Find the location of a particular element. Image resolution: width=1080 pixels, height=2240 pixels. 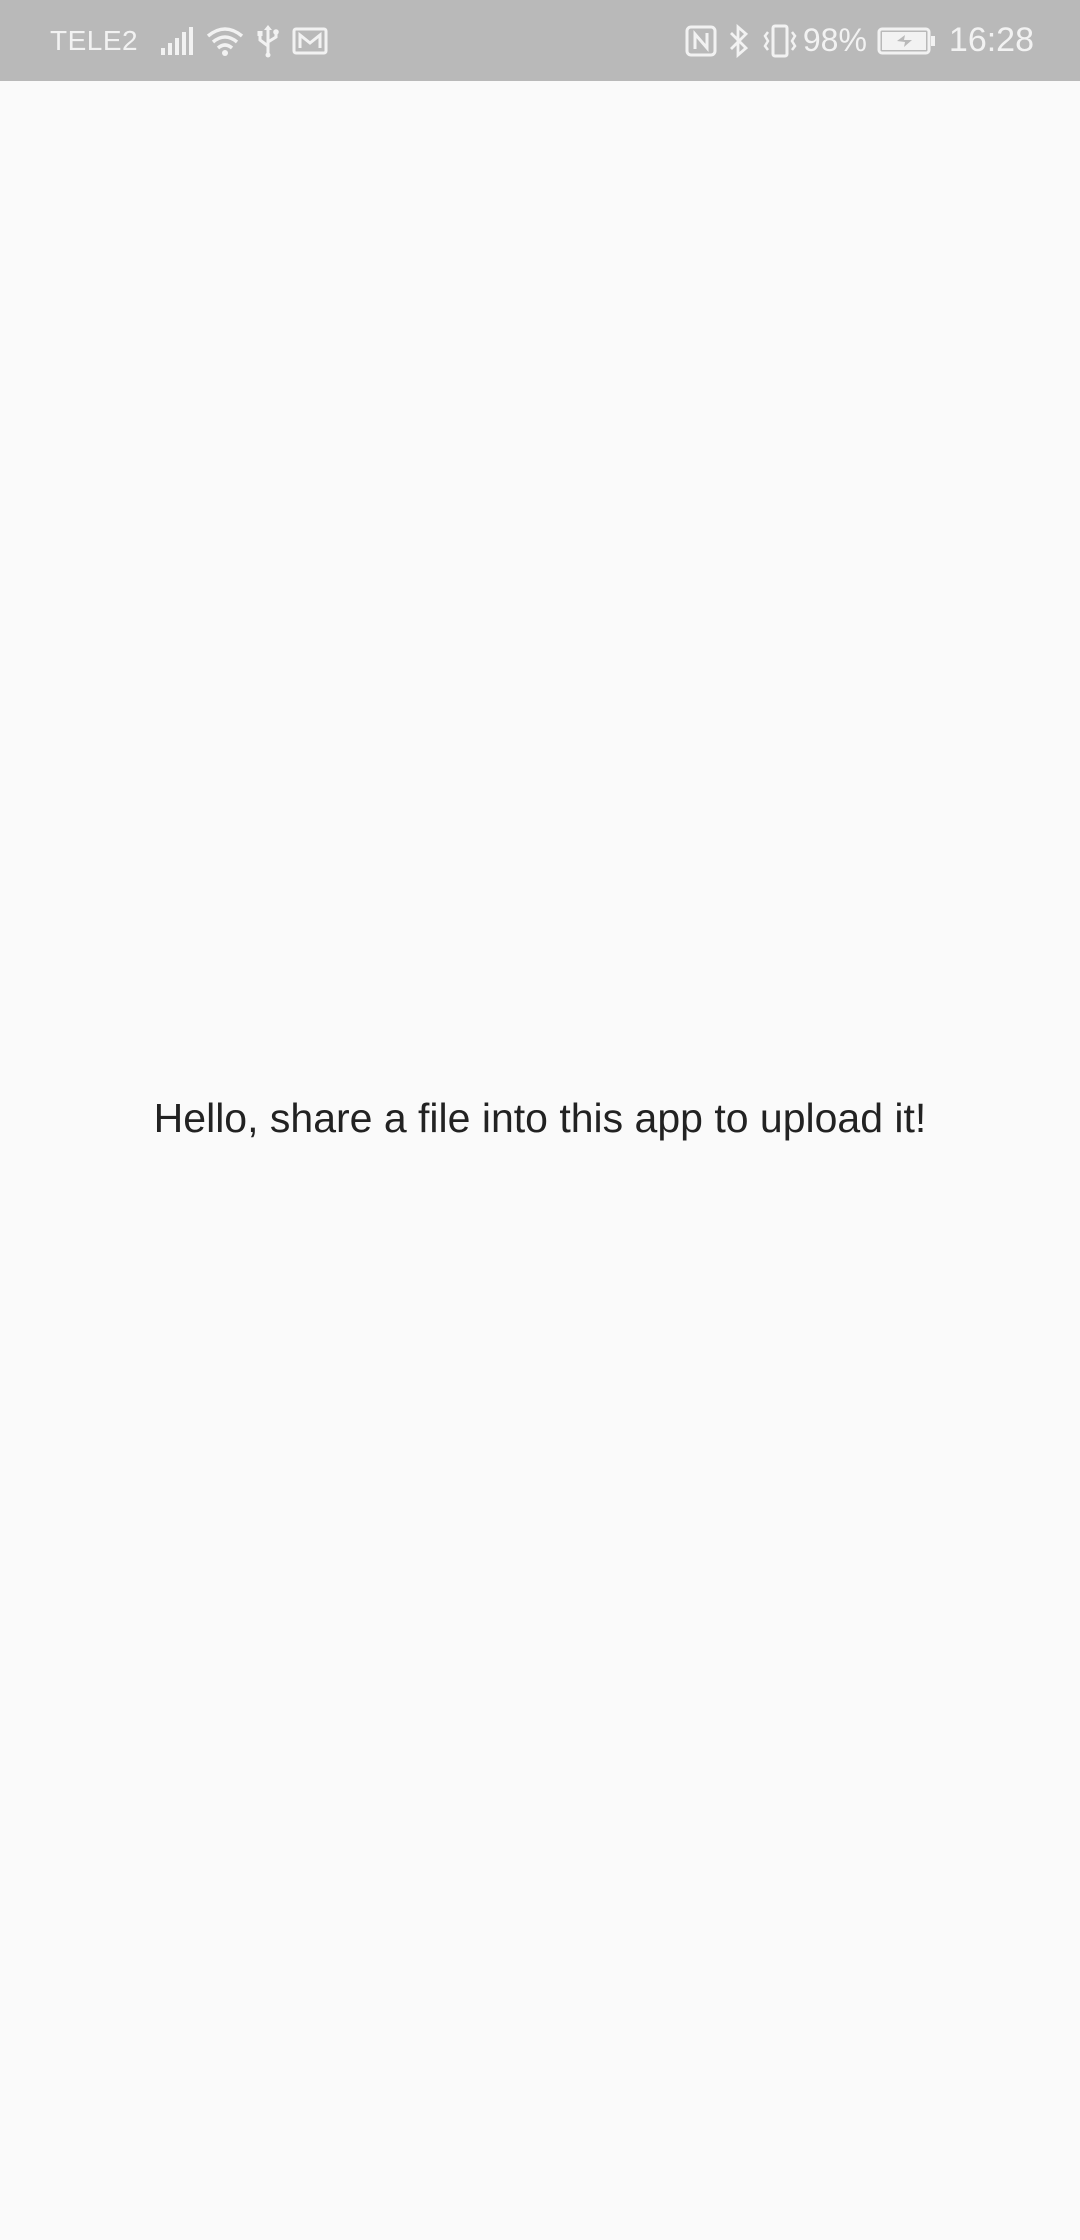

signal-icon is located at coordinates (177, 41).